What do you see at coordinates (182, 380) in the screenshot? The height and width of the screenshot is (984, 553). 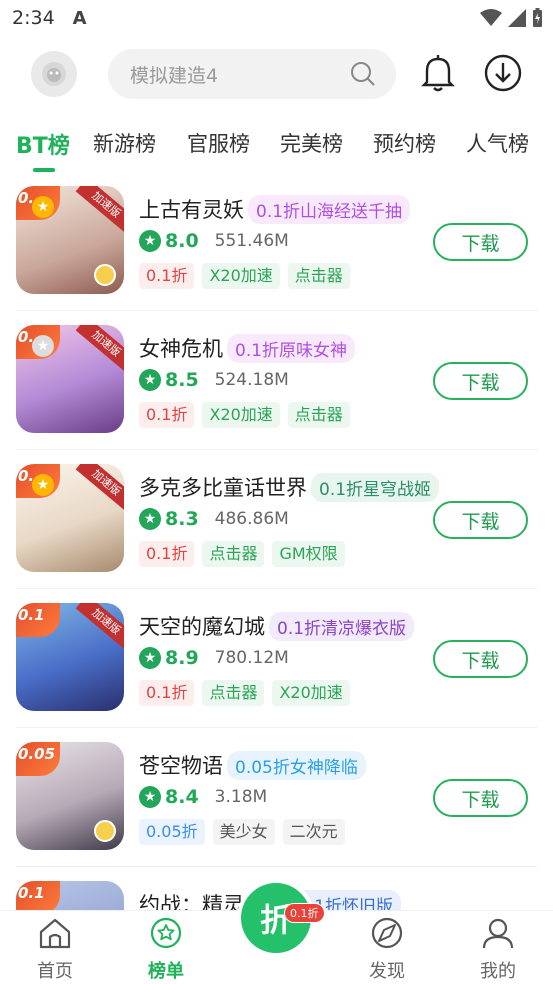 I see `game-score: 8.5` at bounding box center [182, 380].